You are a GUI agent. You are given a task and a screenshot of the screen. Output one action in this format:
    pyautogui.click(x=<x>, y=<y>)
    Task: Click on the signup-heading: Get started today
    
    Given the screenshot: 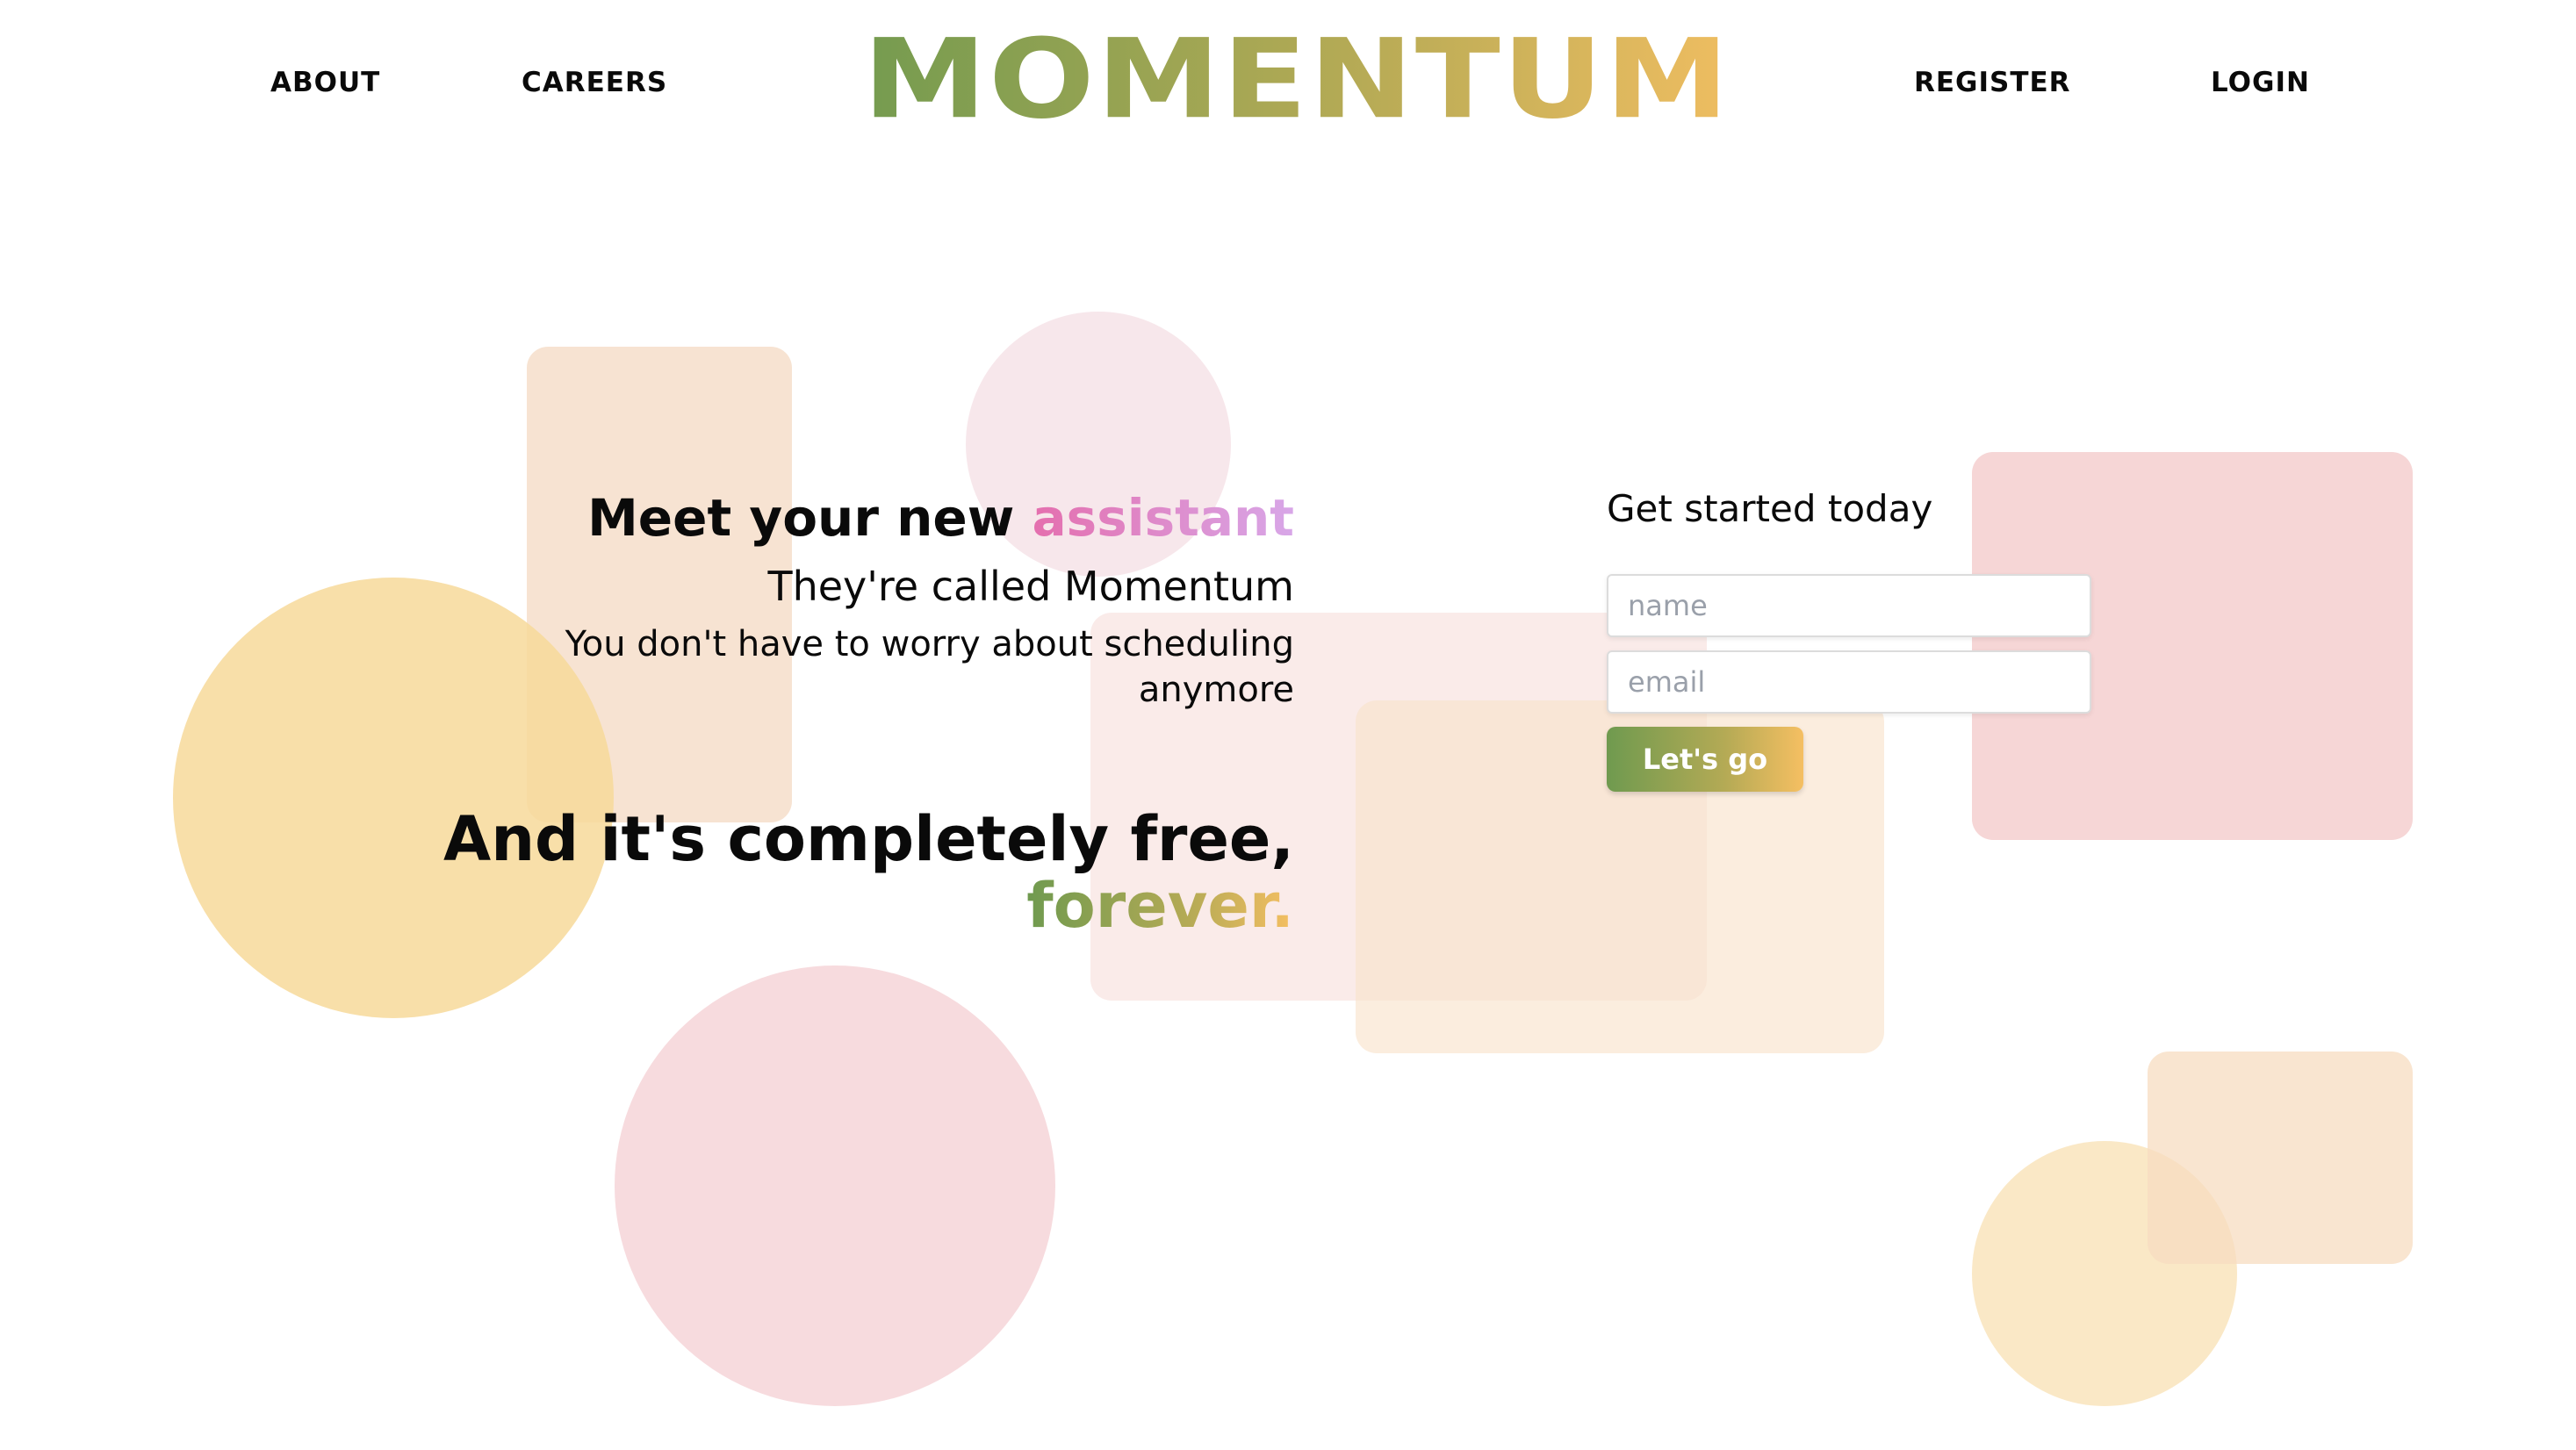 What is the action you would take?
    pyautogui.click(x=1770, y=508)
    